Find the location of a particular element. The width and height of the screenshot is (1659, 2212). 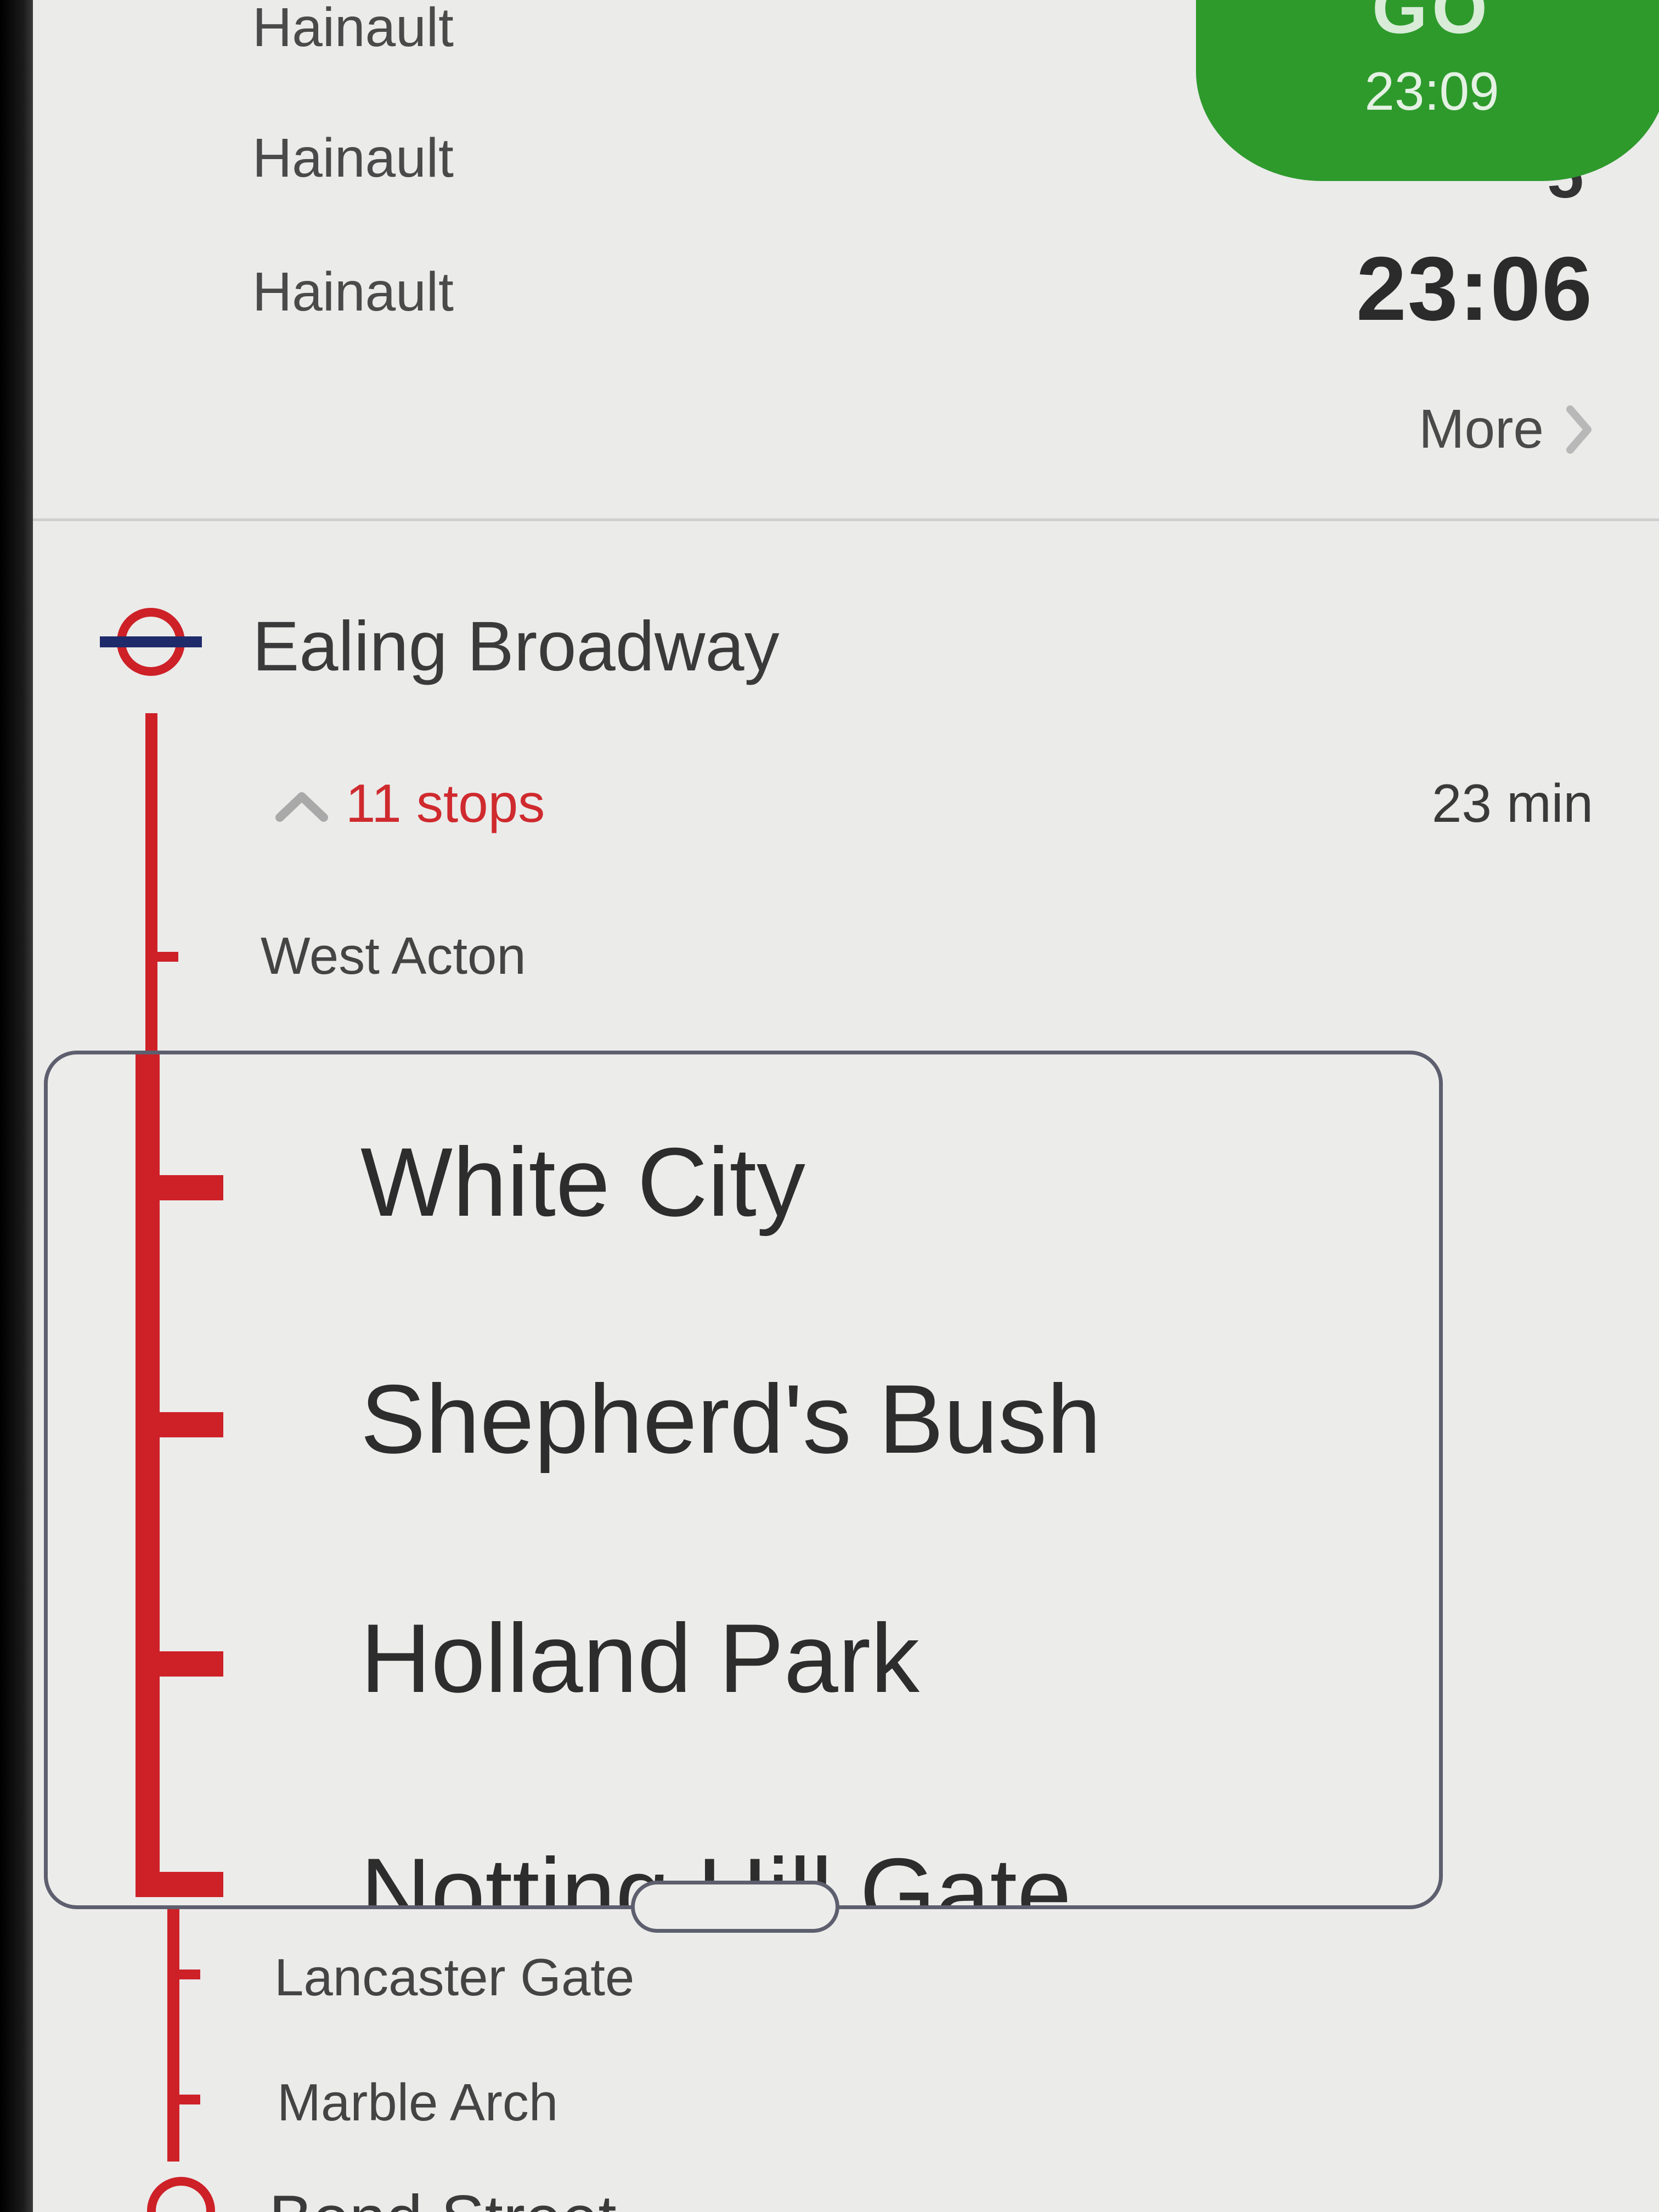

go-button: GO 23:09 is located at coordinates (1427, 90).